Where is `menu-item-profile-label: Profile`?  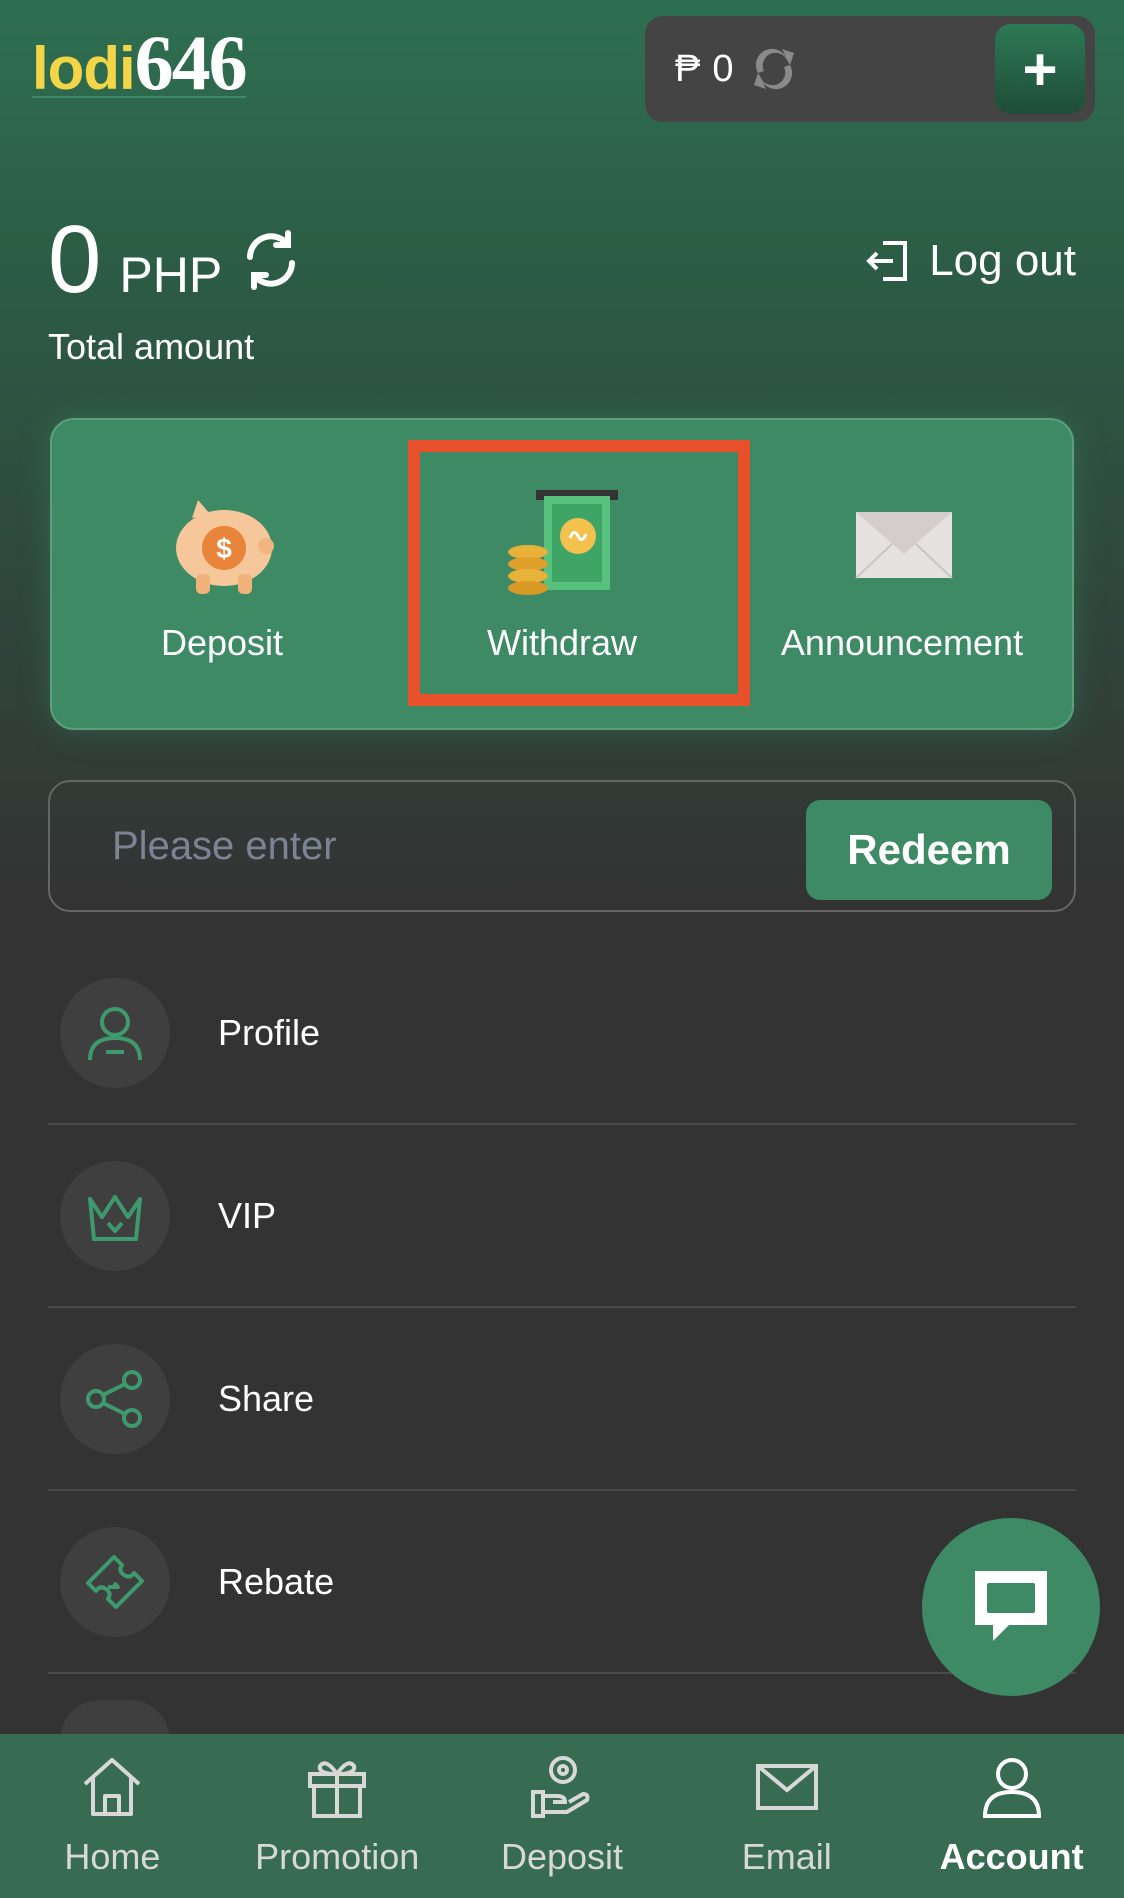
menu-item-profile-label: Profile is located at coordinates (269, 1032).